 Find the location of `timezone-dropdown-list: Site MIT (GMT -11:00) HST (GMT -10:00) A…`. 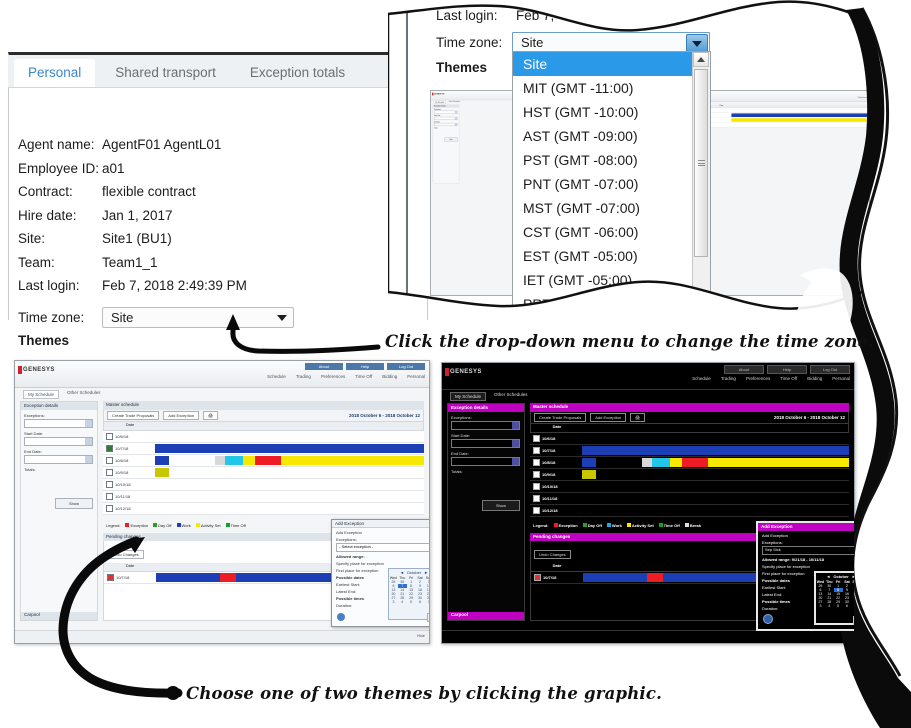

timezone-dropdown-list: Site MIT (GMT -11:00) HST (GMT -10:00) A… is located at coordinates (611, 179).